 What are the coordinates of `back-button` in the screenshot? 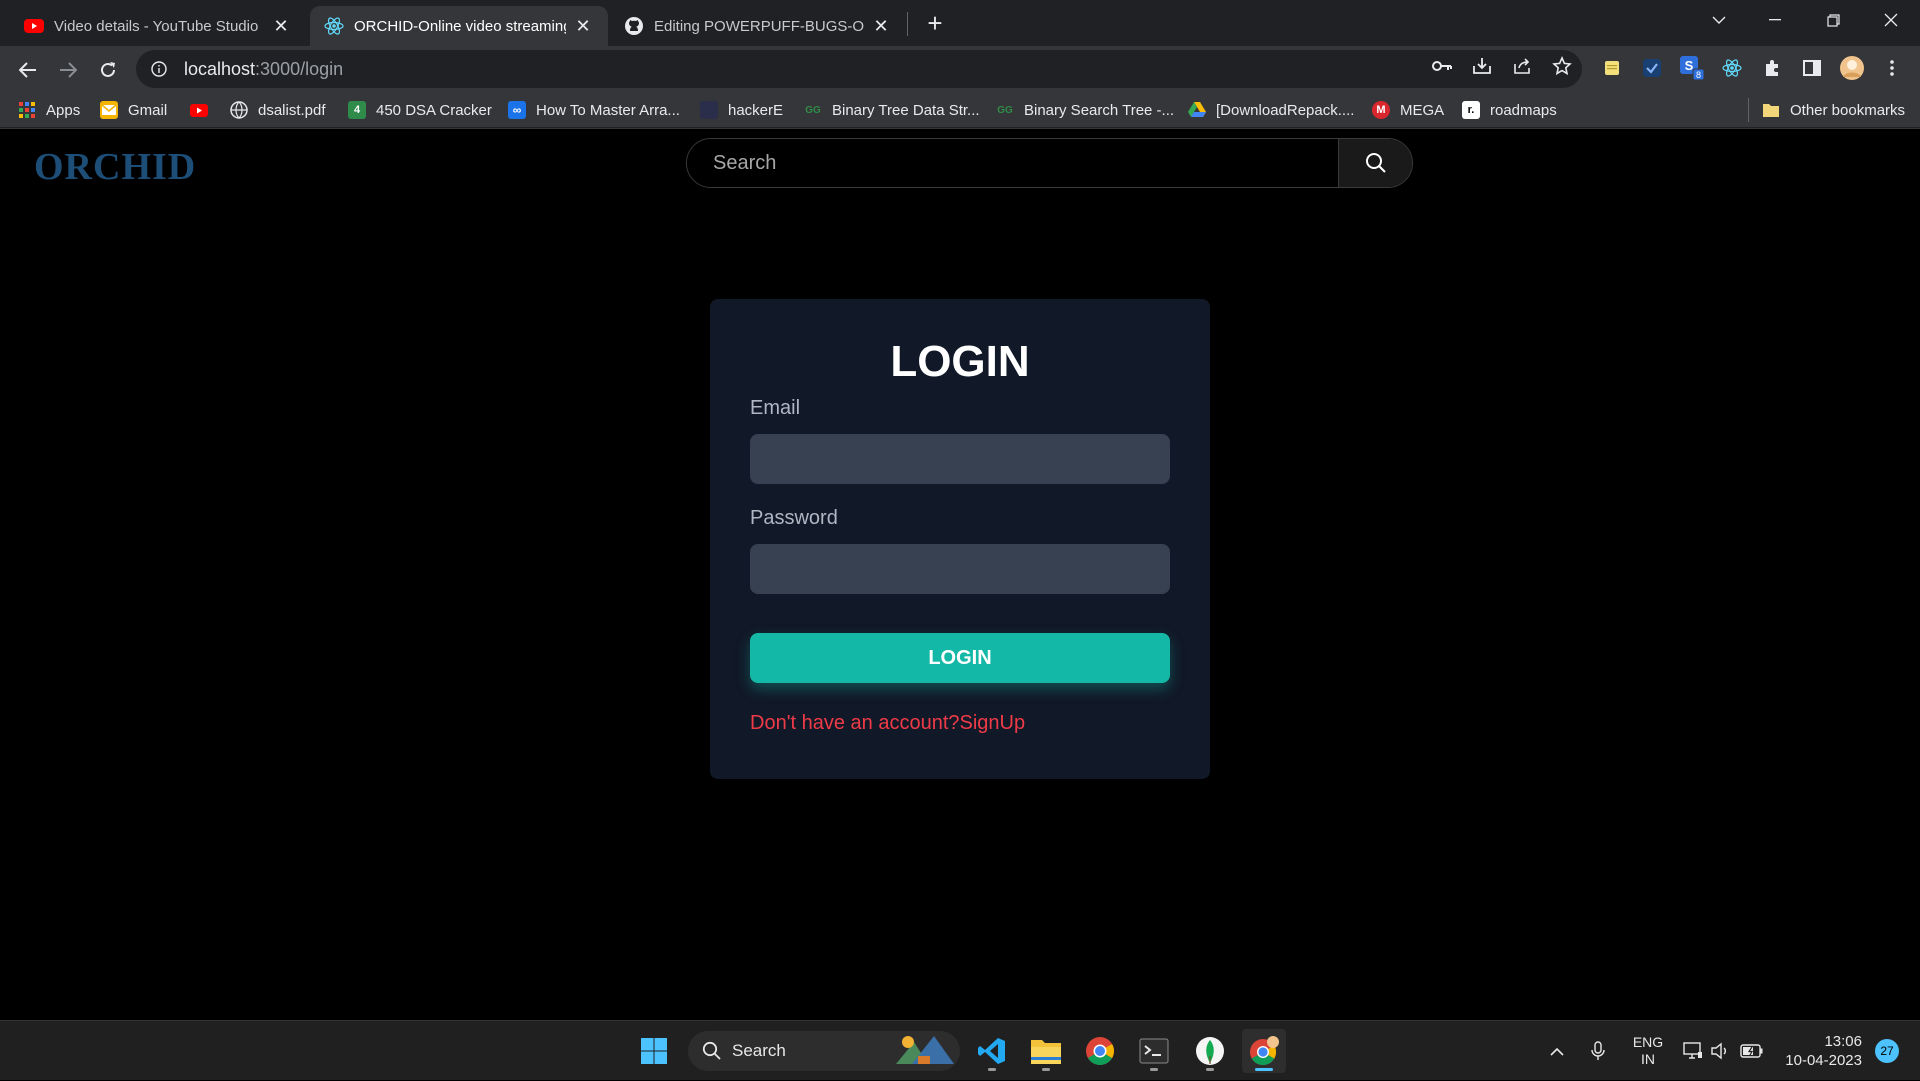 It's located at (28, 70).